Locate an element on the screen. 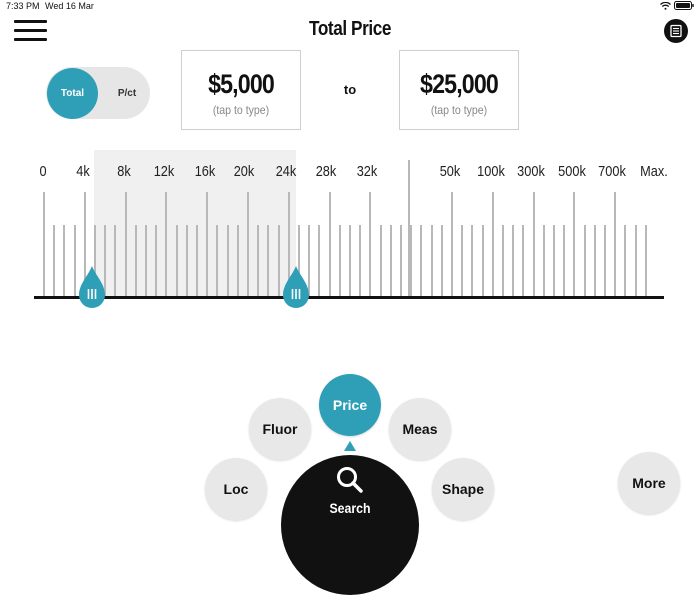 The height and width of the screenshot is (595, 700). nav-shape-button: Shape is located at coordinates (463, 489).